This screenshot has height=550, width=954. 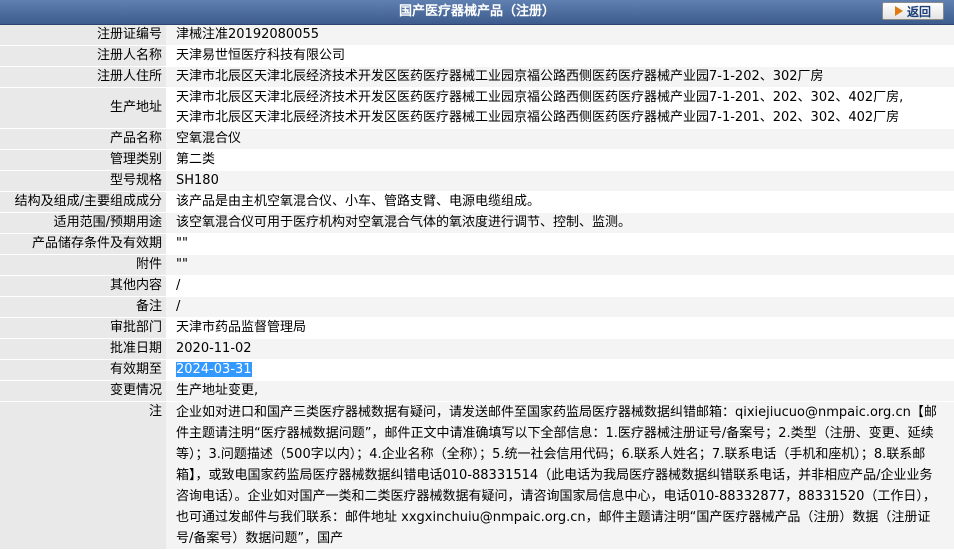 What do you see at coordinates (83, 391) in the screenshot?
I see `field-label: 变更情况` at bounding box center [83, 391].